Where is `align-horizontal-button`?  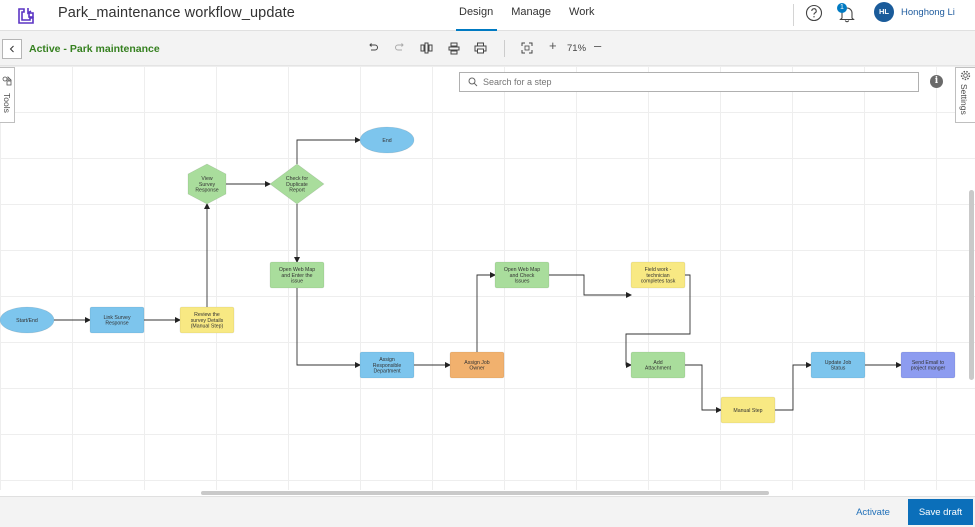 align-horizontal-button is located at coordinates (426, 48).